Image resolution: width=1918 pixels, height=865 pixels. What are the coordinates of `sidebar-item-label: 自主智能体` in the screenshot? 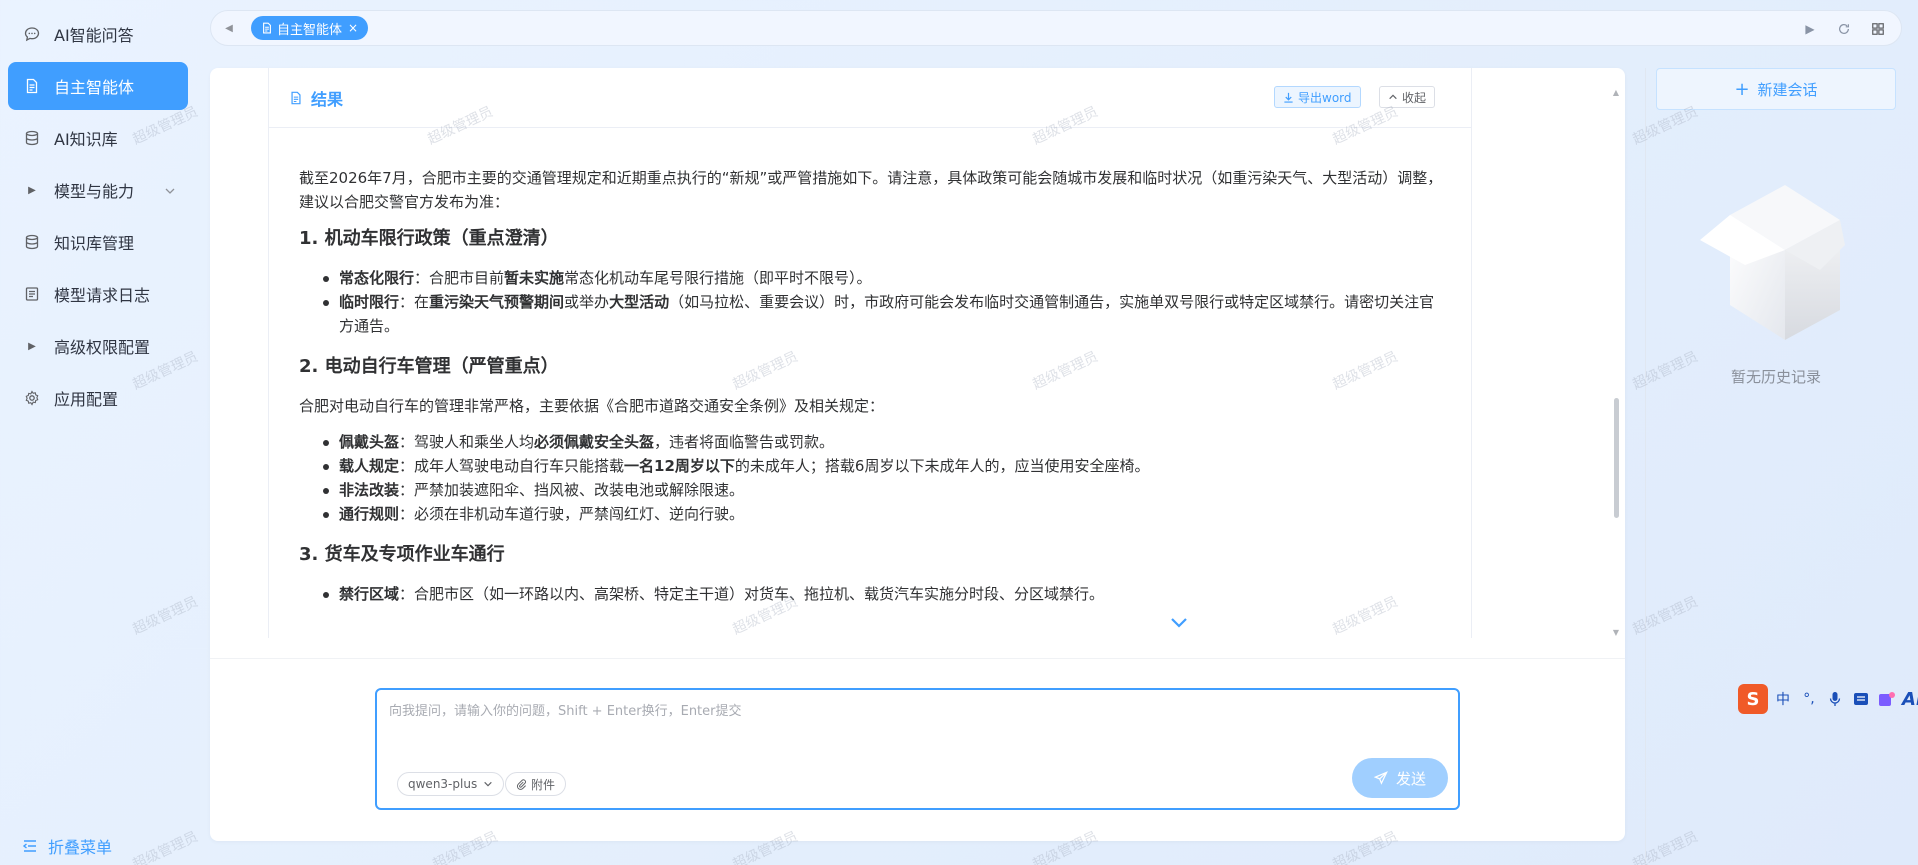 It's located at (94, 87).